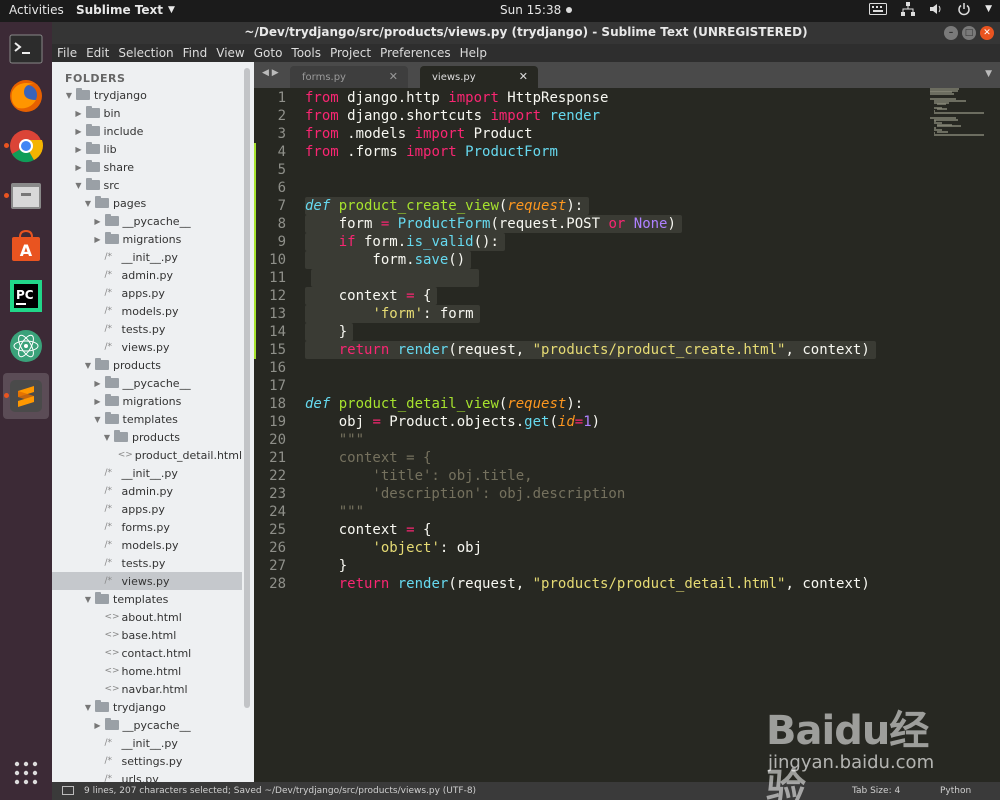  I want to click on code-line: from .models import Product, so click(419, 134).